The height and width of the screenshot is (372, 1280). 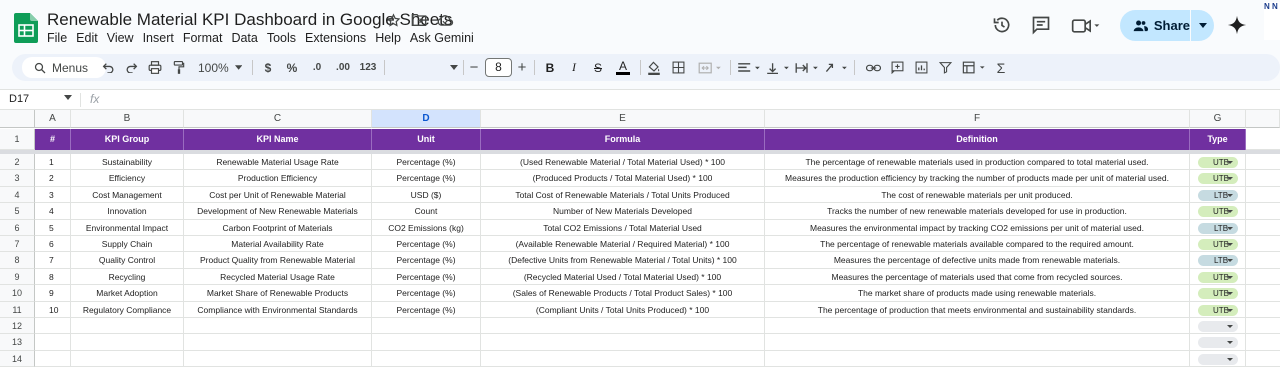 I want to click on print-icon, so click(x=155, y=67).